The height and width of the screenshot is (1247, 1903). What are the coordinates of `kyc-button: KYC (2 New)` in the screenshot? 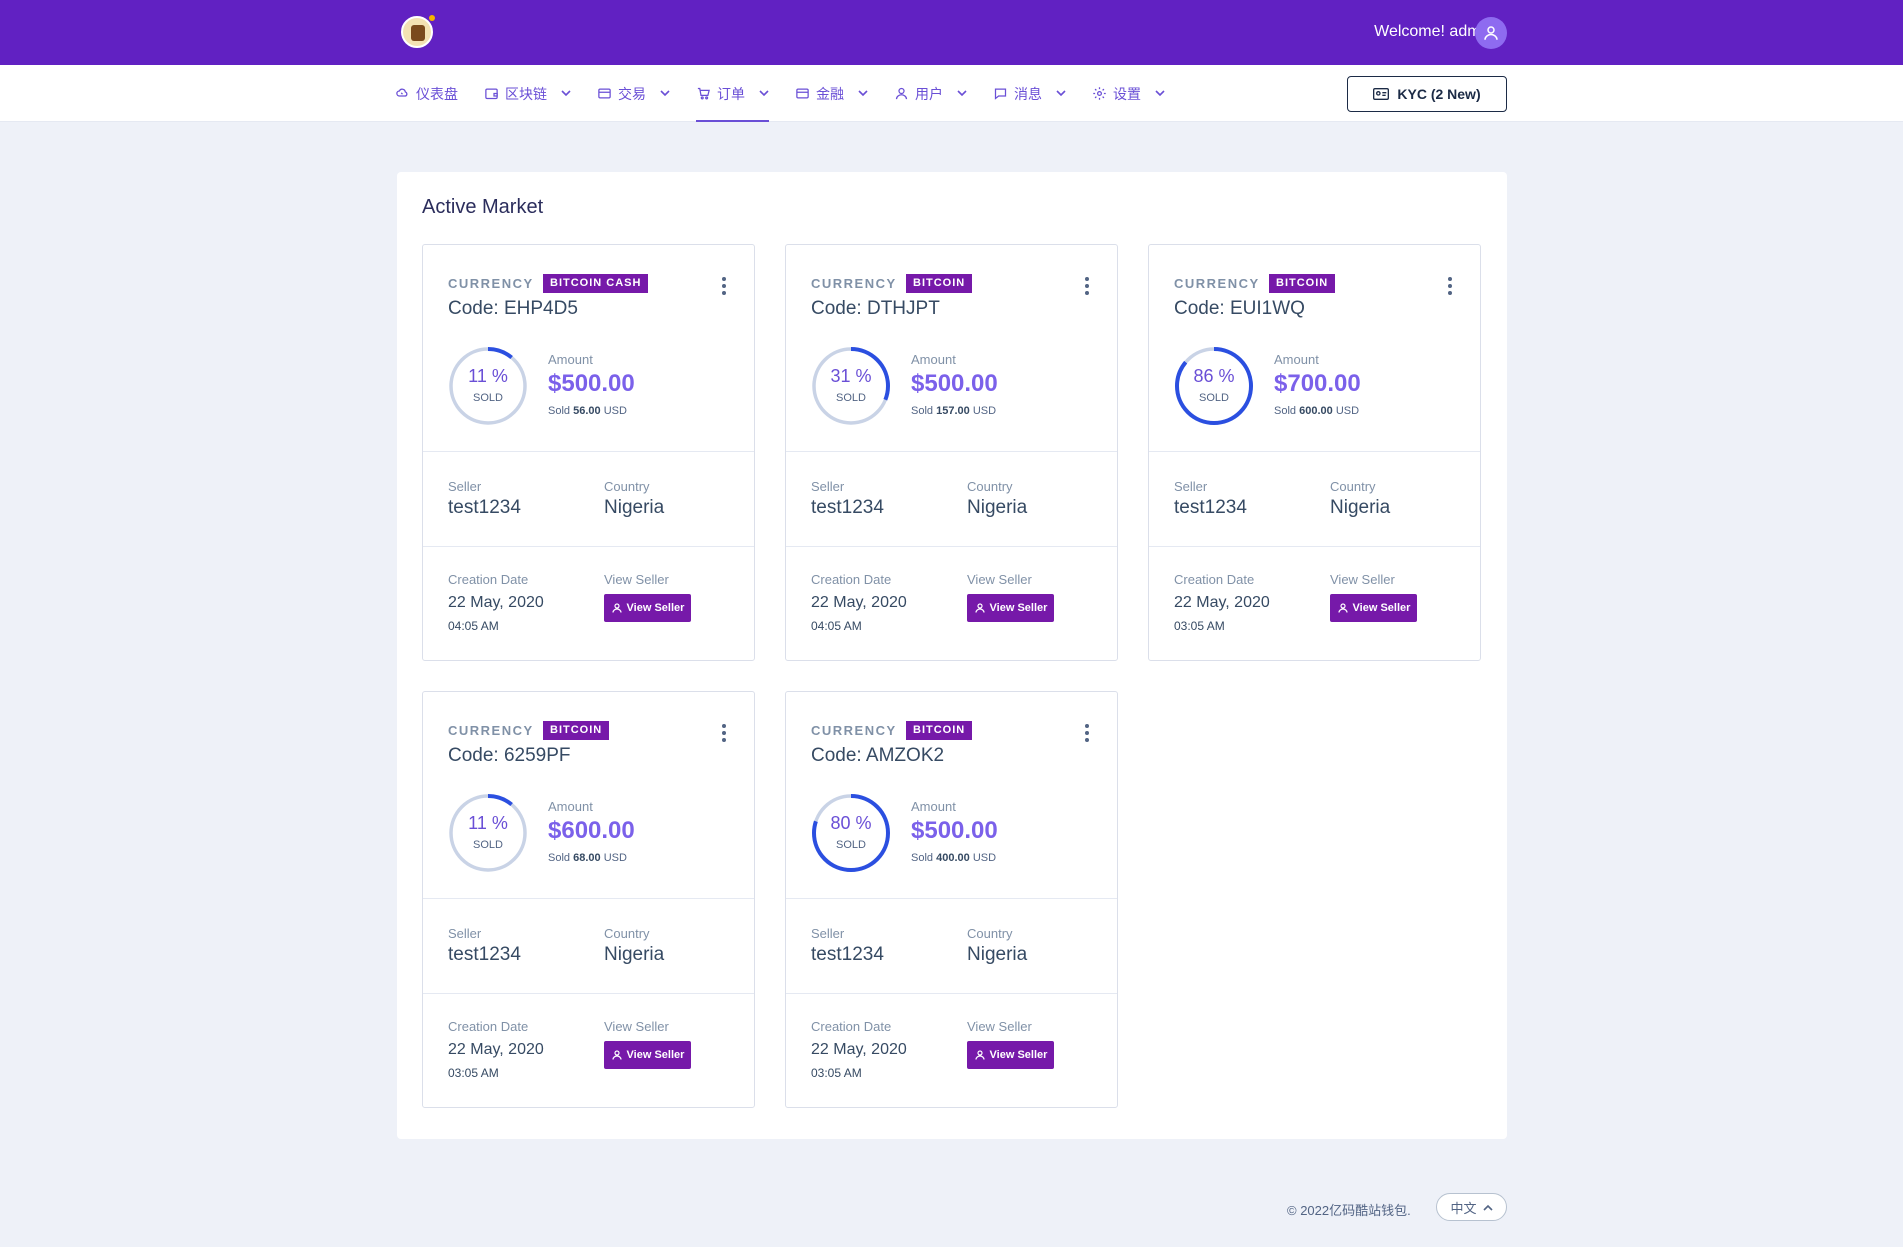 It's located at (1427, 94).